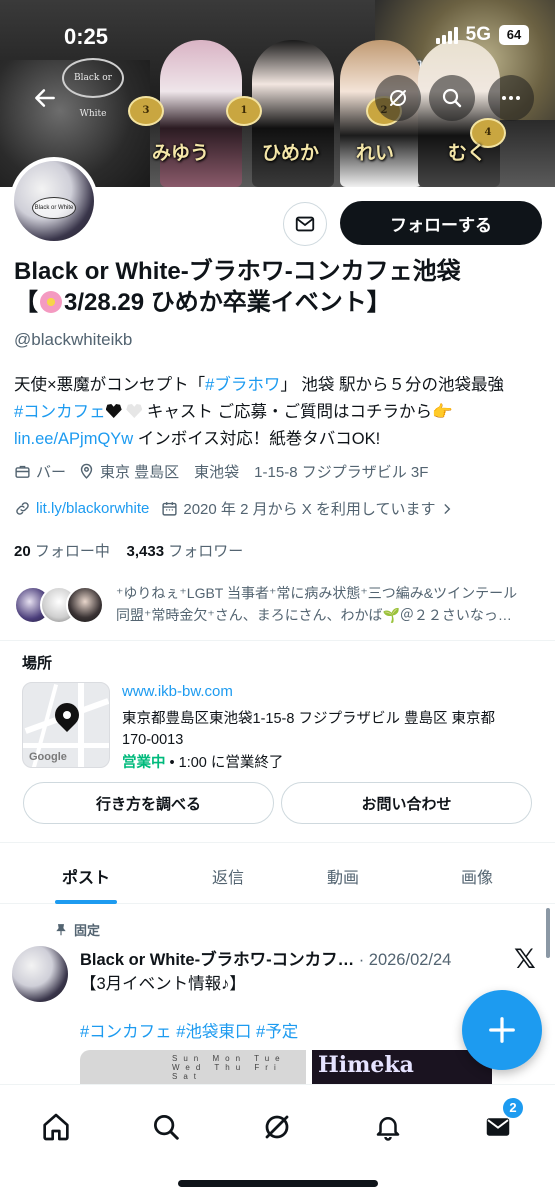 This screenshot has width=555, height=1200. Describe the element at coordinates (146, 111) in the screenshot. I see `rank-badge: 3` at that location.